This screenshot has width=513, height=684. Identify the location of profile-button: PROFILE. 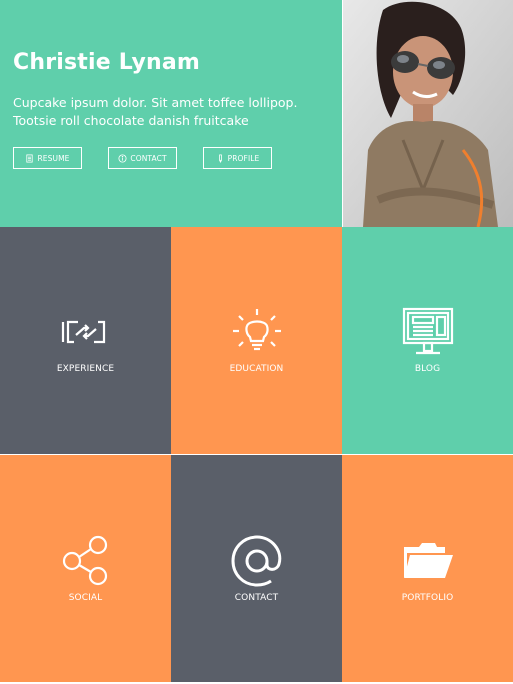
(237, 158).